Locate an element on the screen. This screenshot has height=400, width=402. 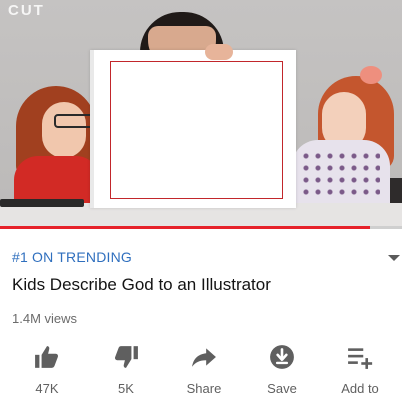
progress-bar is located at coordinates (201, 227).